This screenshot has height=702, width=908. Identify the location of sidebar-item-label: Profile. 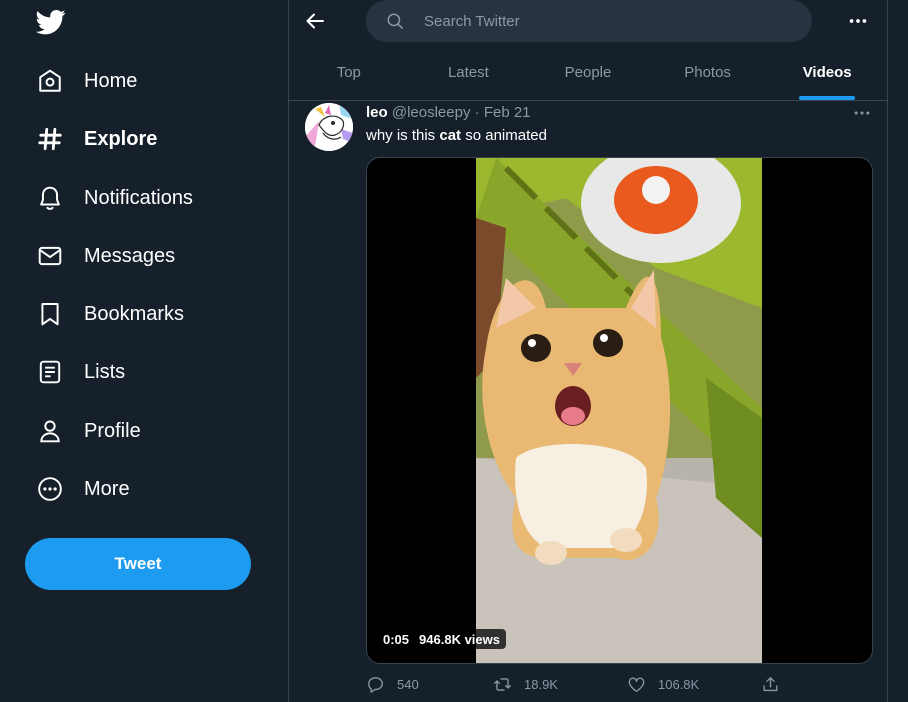
(112, 430).